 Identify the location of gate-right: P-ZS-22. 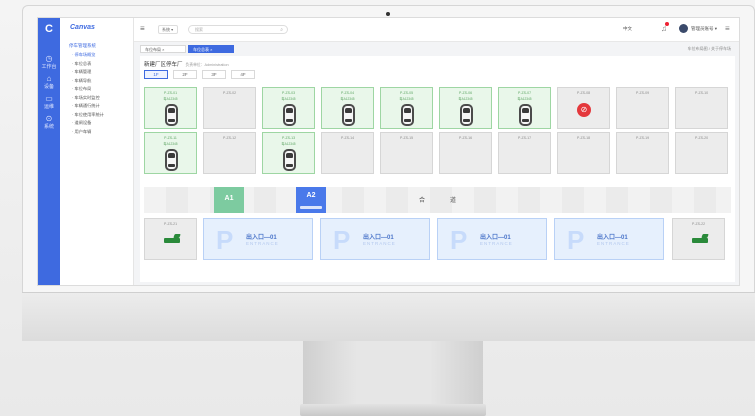
(698, 239).